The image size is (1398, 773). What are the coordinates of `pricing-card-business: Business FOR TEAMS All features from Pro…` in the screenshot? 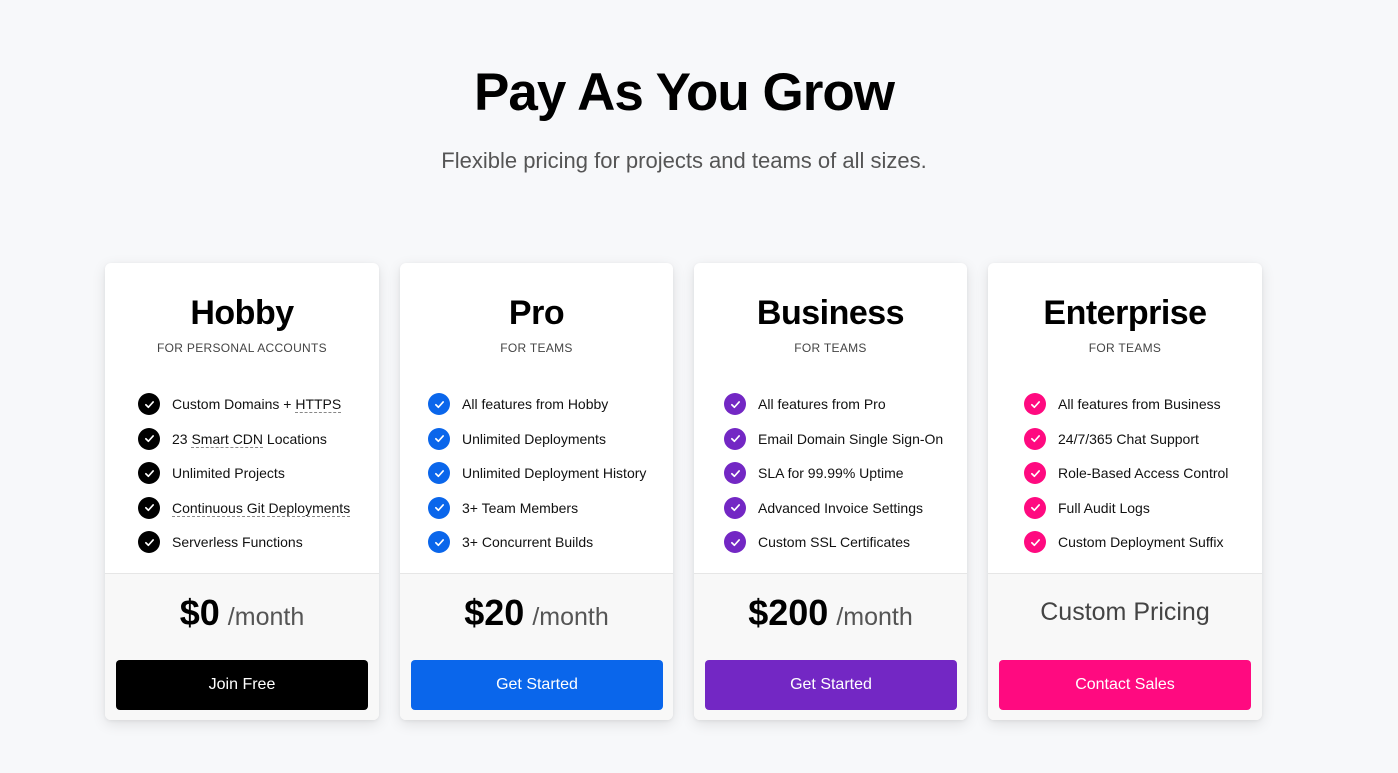 It's located at (830, 491).